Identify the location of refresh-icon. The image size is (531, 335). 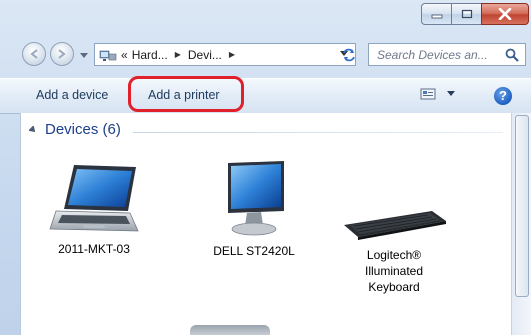
(349, 54).